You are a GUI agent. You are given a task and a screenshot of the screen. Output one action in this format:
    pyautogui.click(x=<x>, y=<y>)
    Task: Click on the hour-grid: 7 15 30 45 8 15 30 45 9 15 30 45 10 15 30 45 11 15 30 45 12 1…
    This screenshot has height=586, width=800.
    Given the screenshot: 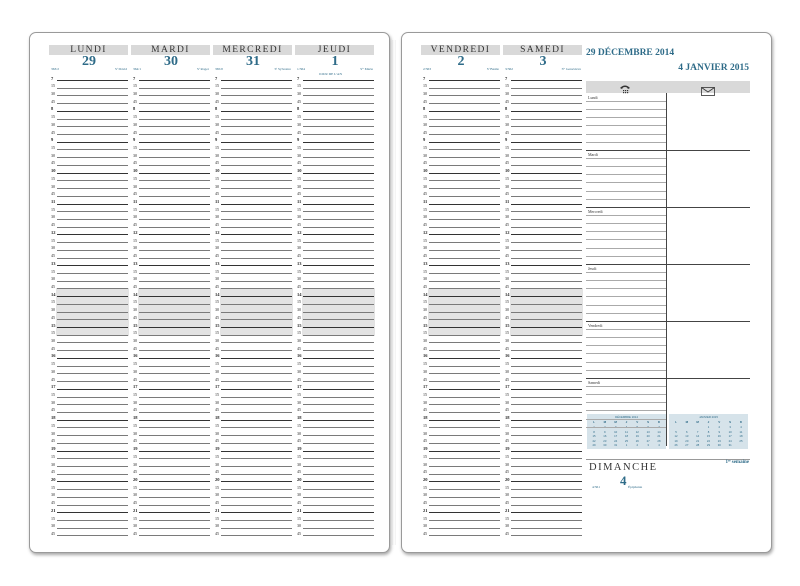 What is the action you would take?
    pyautogui.click(x=253, y=308)
    